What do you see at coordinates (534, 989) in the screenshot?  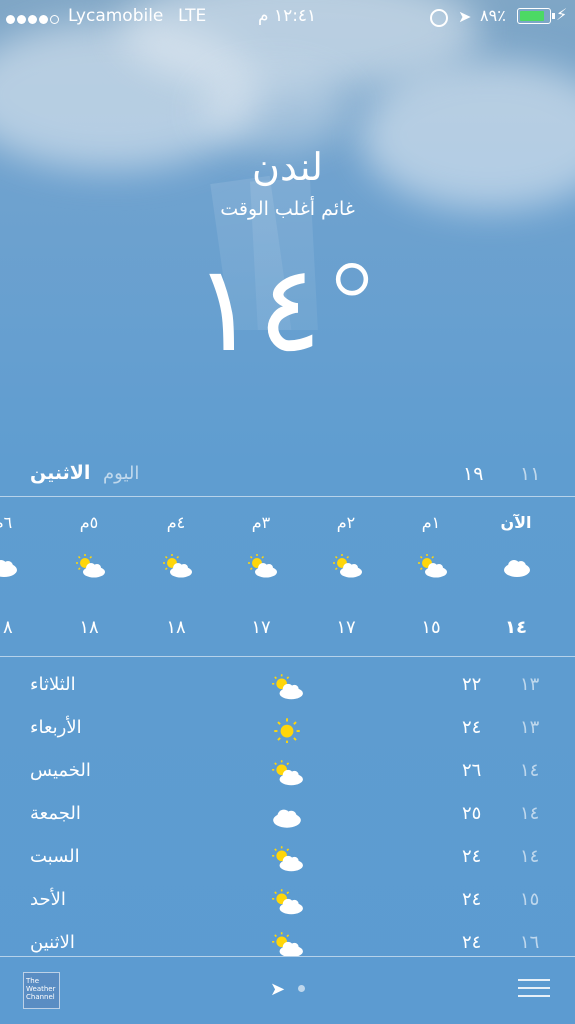 I see `list-icon` at bounding box center [534, 989].